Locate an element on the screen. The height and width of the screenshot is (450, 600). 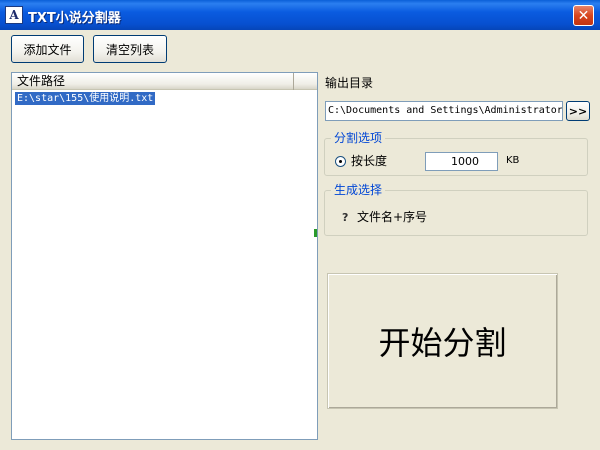
clear-list-button: 清空列表 is located at coordinates (130, 49).